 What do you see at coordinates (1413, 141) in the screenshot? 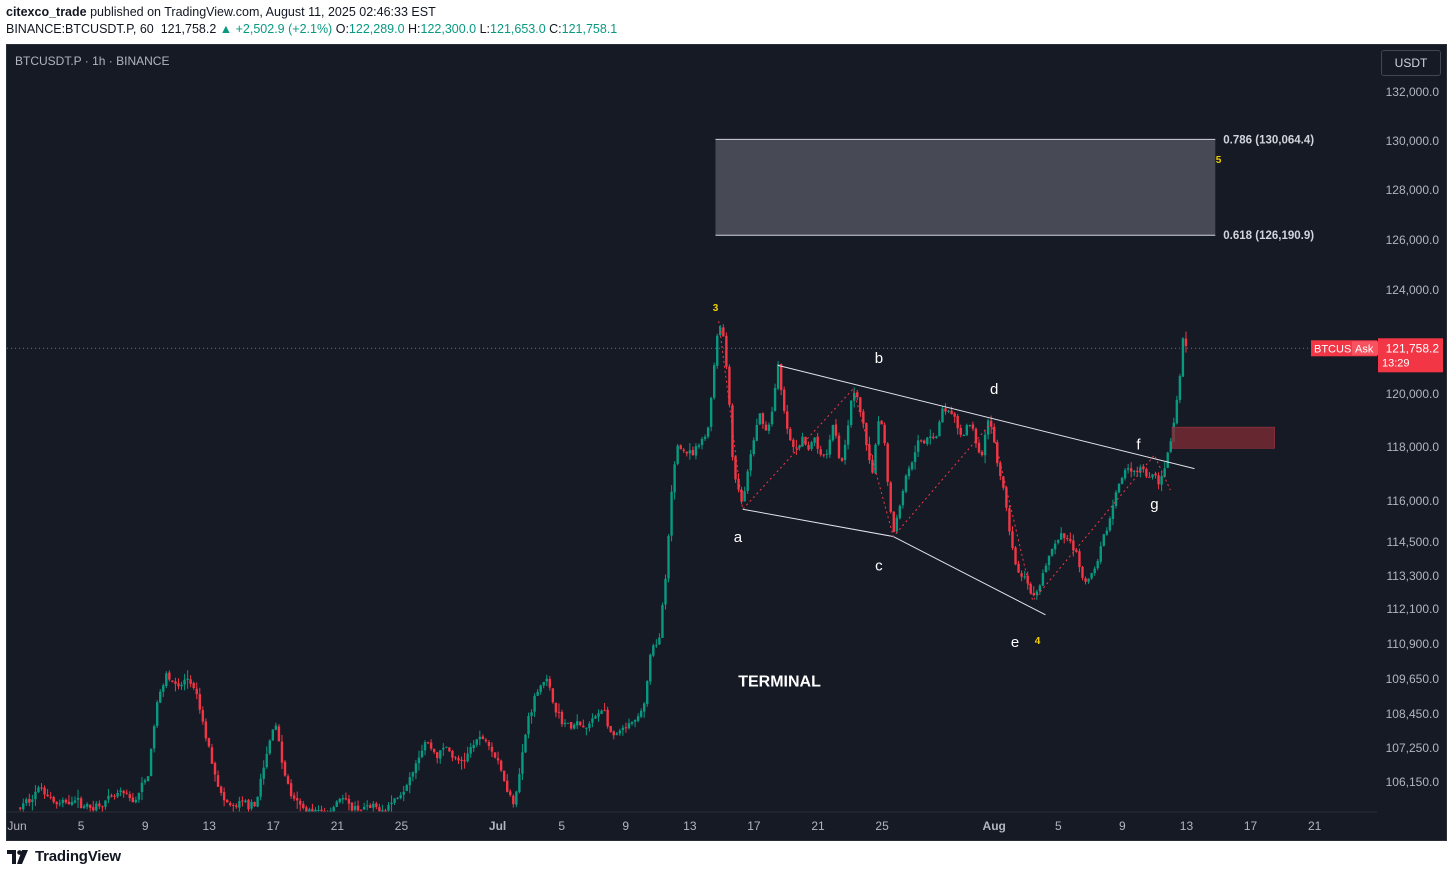
I see `y-tick-label: 130,000.0` at bounding box center [1413, 141].